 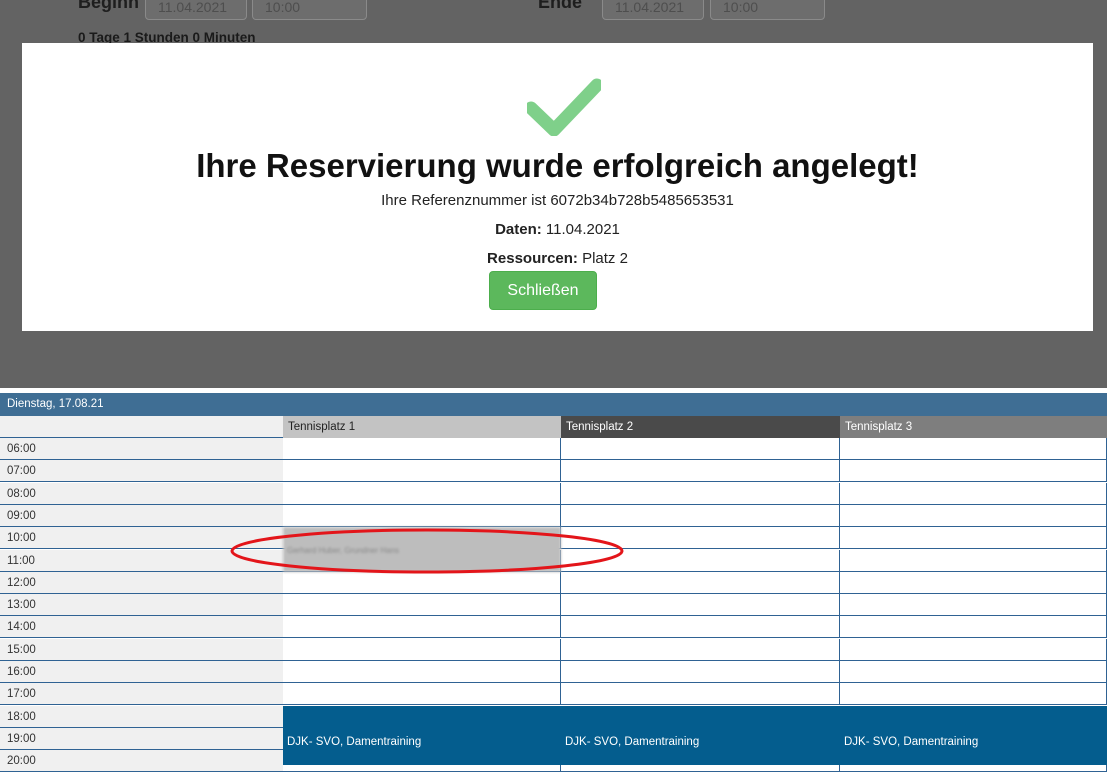 What do you see at coordinates (196, 10) in the screenshot?
I see `begin-date-input: 11.04.2021` at bounding box center [196, 10].